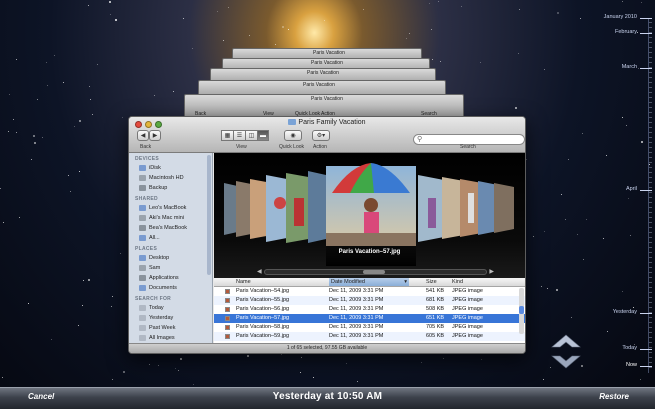 Image resolution: width=655 pixels, height=409 pixels. Describe the element at coordinates (158, 188) in the screenshot. I see `sidebar-item-label: Backup` at that location.